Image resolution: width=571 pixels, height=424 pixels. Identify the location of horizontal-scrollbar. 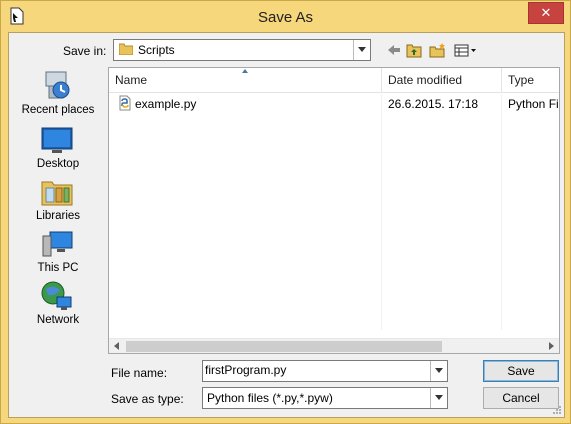
(334, 345).